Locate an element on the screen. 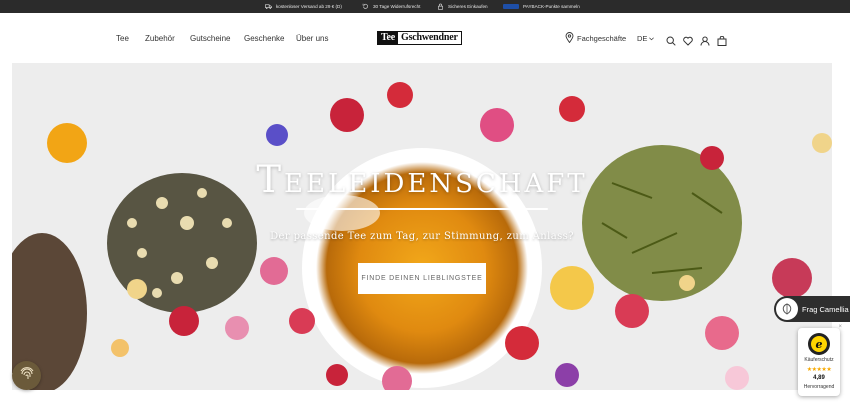 This screenshot has height=406, width=850. language-selector: DE is located at coordinates (646, 38).